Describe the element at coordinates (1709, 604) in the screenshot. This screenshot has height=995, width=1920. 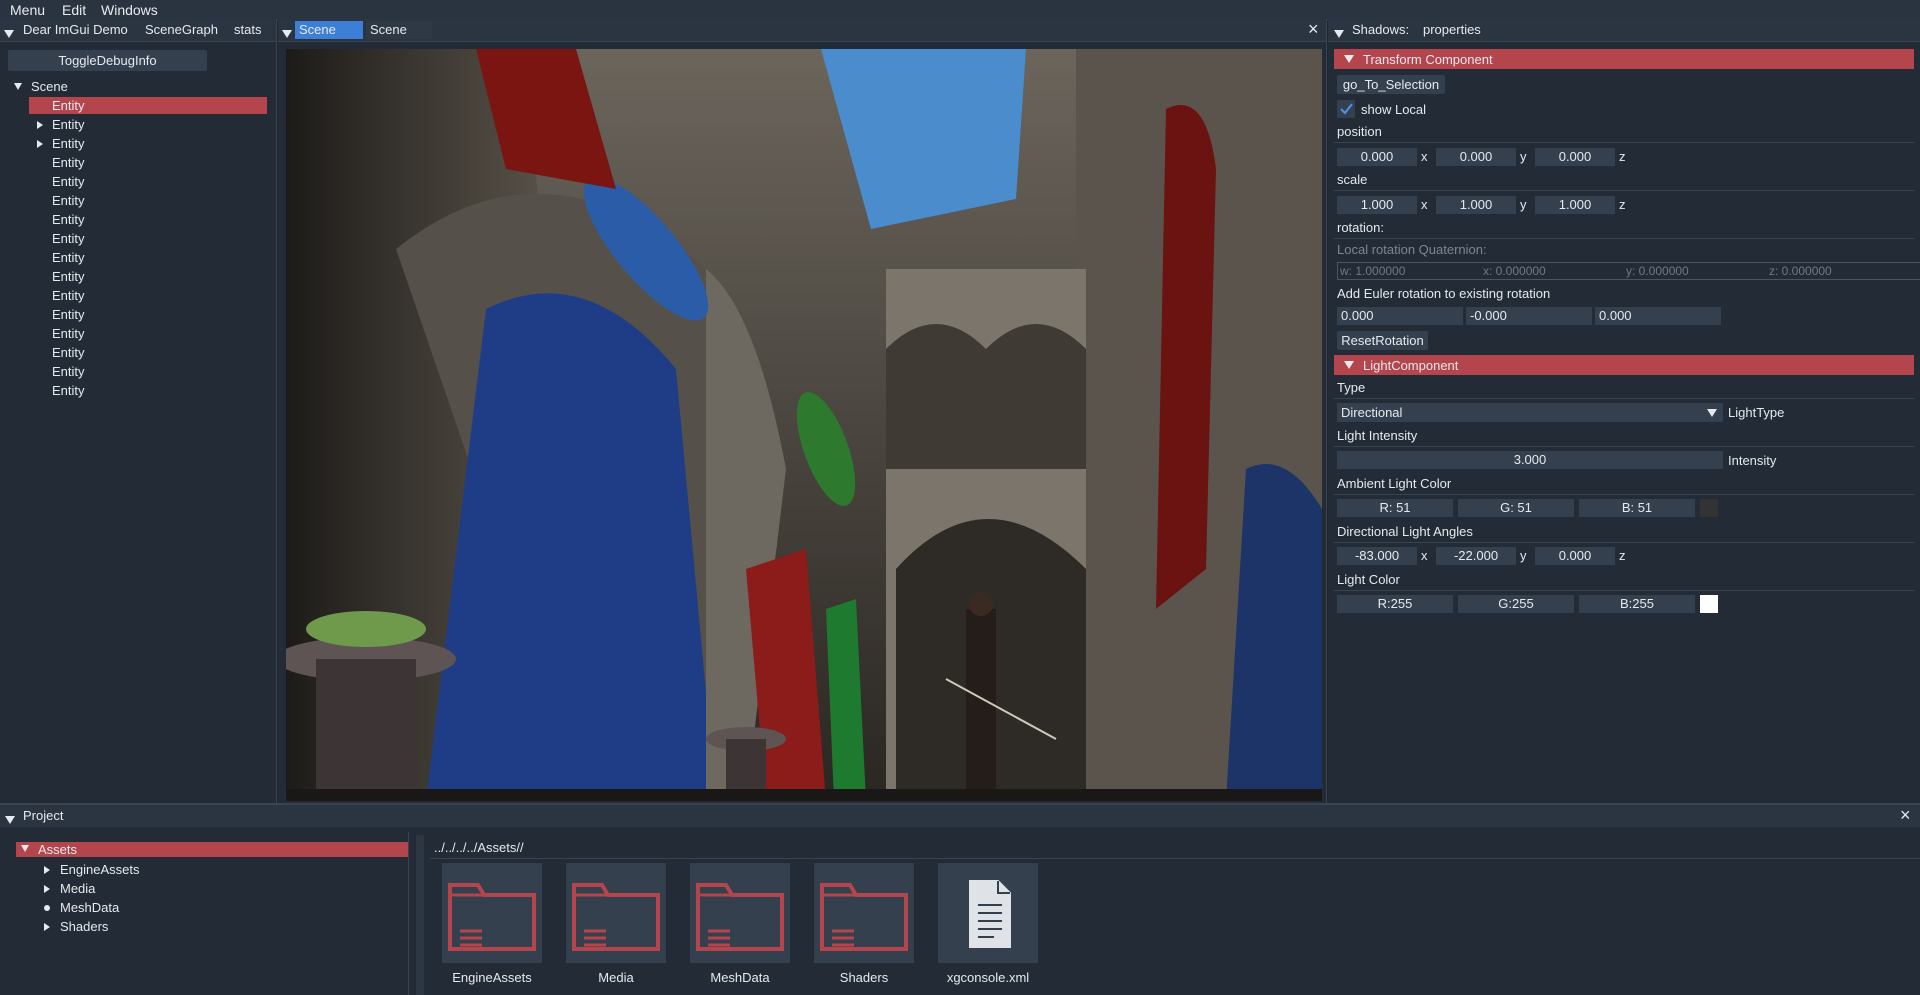
I see `light-color-swatch` at that location.